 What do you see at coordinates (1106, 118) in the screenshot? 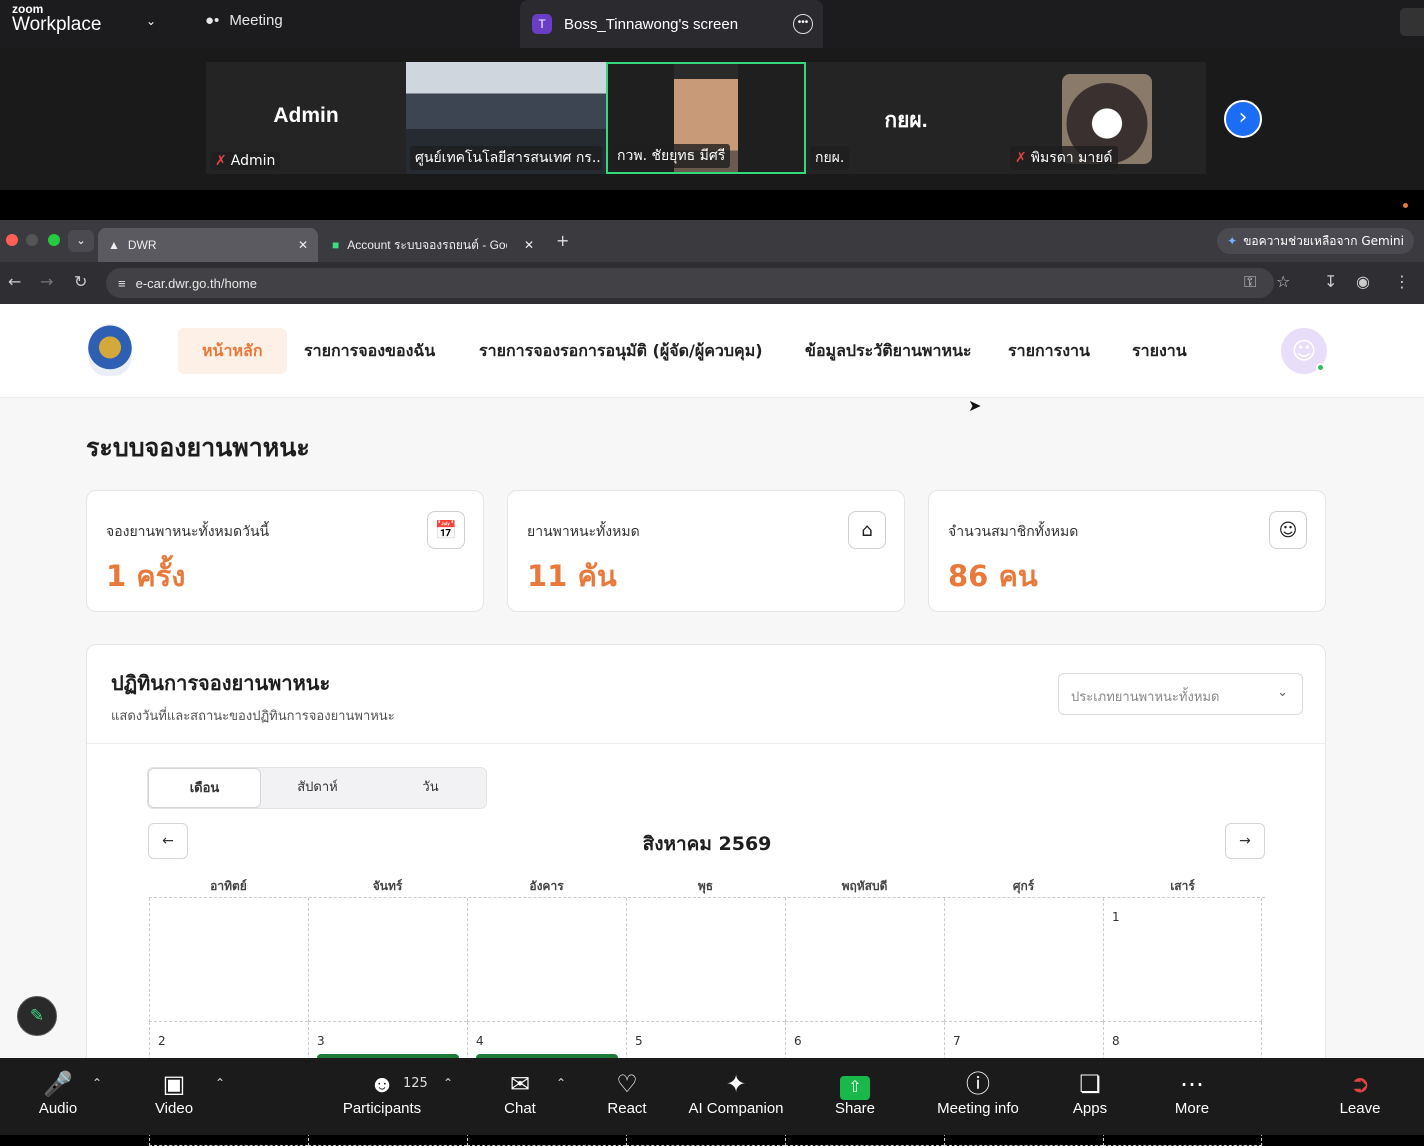
I see `video-tile: ✗ พิมรดา มายด์` at bounding box center [1106, 118].